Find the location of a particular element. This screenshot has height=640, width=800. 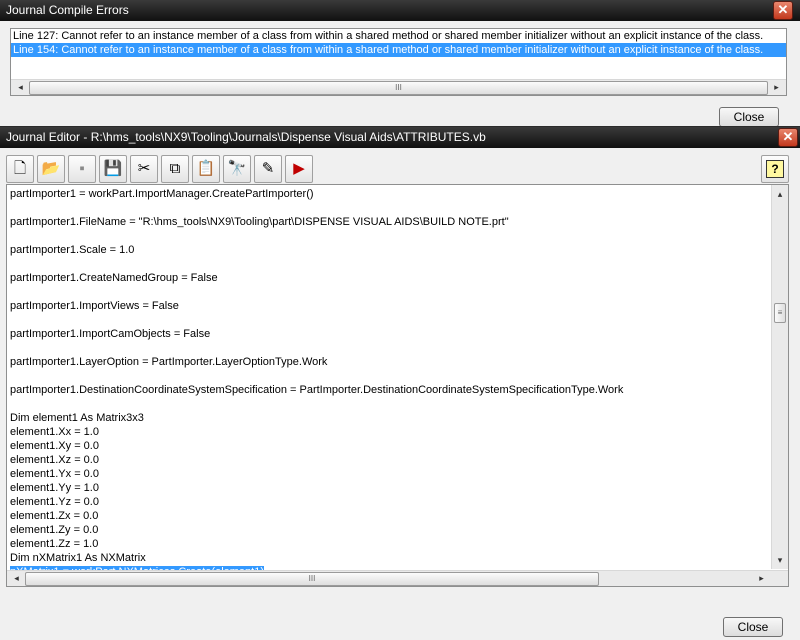

paste-icon: 📋 is located at coordinates (206, 168).